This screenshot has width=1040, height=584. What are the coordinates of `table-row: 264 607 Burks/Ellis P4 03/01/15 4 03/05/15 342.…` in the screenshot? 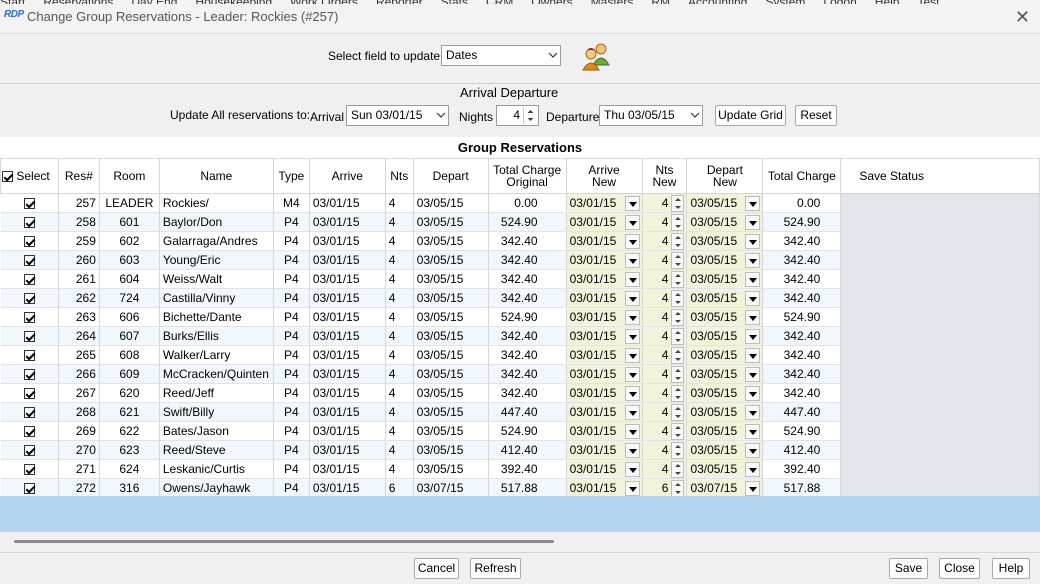 It's located at (520, 336).